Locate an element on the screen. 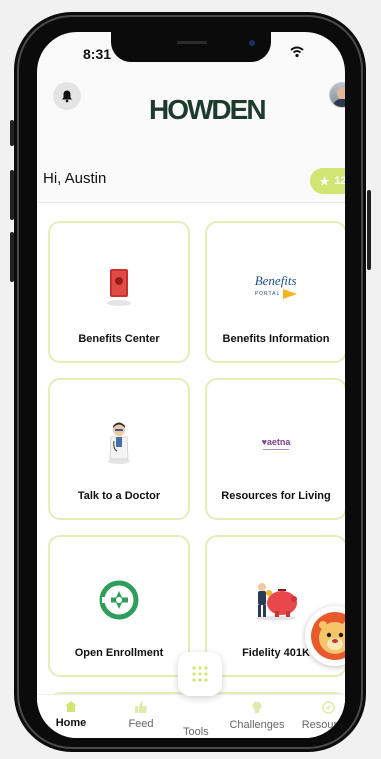  piggy-bank-icon is located at coordinates (276, 600).